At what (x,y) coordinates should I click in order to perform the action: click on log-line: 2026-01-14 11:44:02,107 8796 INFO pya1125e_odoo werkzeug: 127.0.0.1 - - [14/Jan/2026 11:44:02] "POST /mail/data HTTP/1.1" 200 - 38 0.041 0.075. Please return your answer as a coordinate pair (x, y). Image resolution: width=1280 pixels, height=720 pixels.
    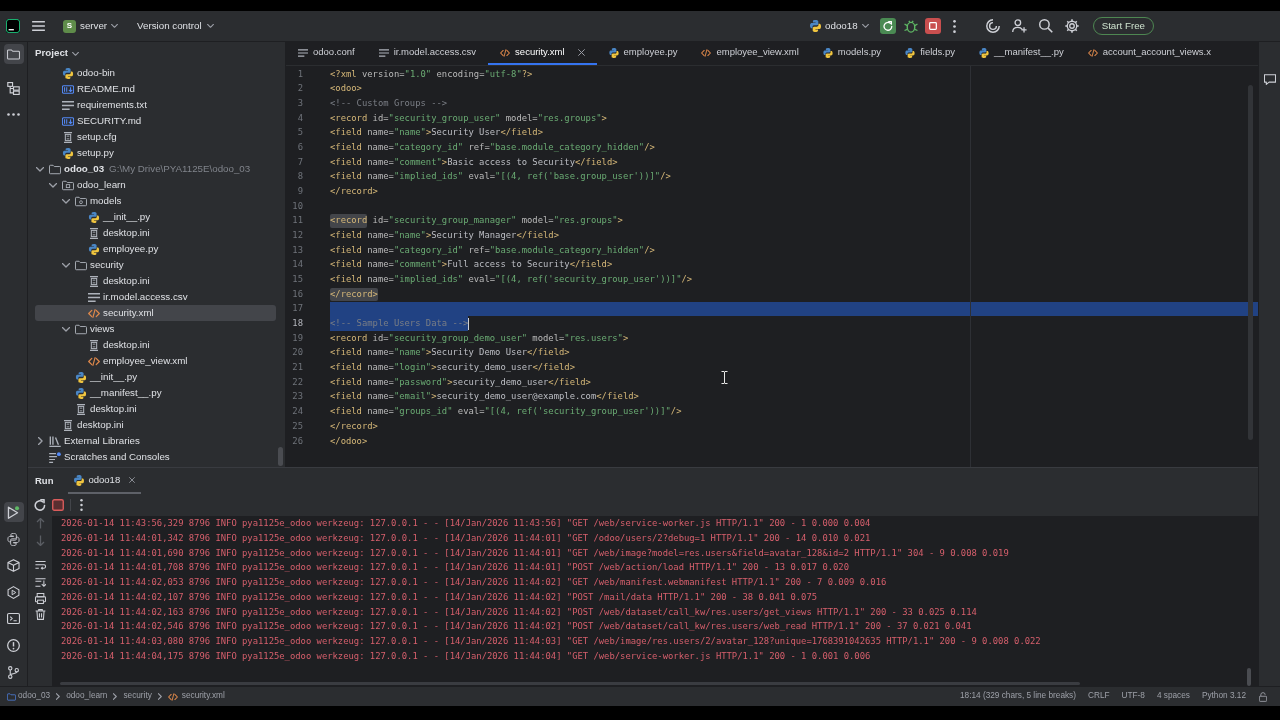
    Looking at the image, I should click on (439, 597).